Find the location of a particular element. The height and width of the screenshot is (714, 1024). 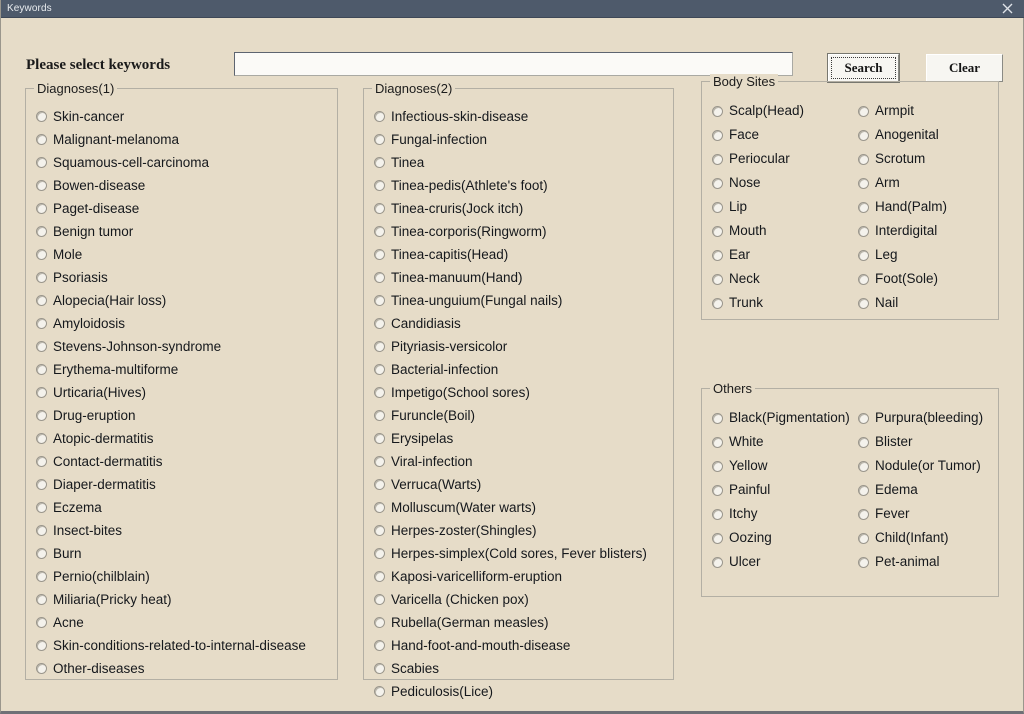

radio-option: Pernio(chilblain) is located at coordinates (183, 576).